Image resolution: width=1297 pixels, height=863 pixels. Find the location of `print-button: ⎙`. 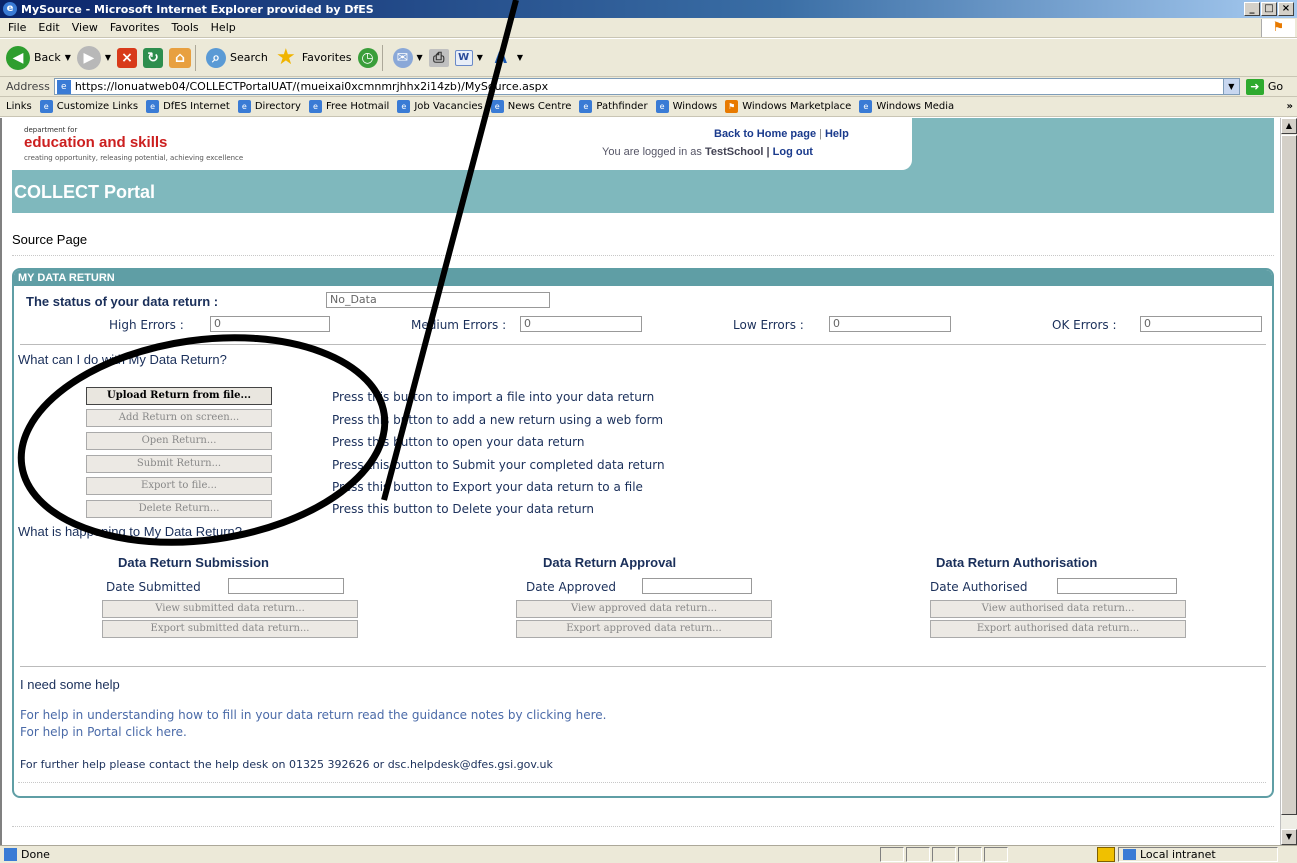

print-button: ⎙ is located at coordinates (438, 57).